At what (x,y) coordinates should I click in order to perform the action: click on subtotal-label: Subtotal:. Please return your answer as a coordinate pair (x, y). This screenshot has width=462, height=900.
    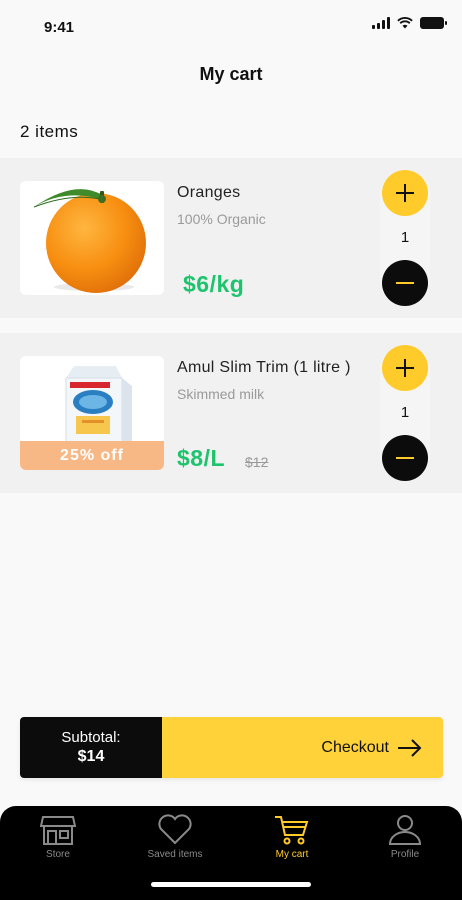
    Looking at the image, I should click on (91, 737).